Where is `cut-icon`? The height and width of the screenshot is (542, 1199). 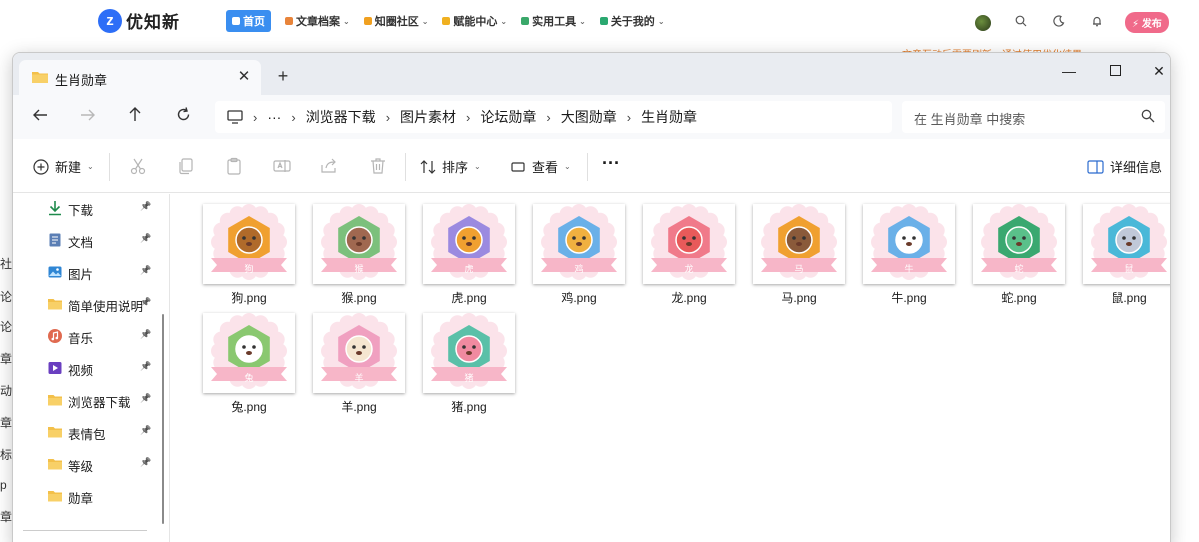
cut-icon is located at coordinates (138, 166).